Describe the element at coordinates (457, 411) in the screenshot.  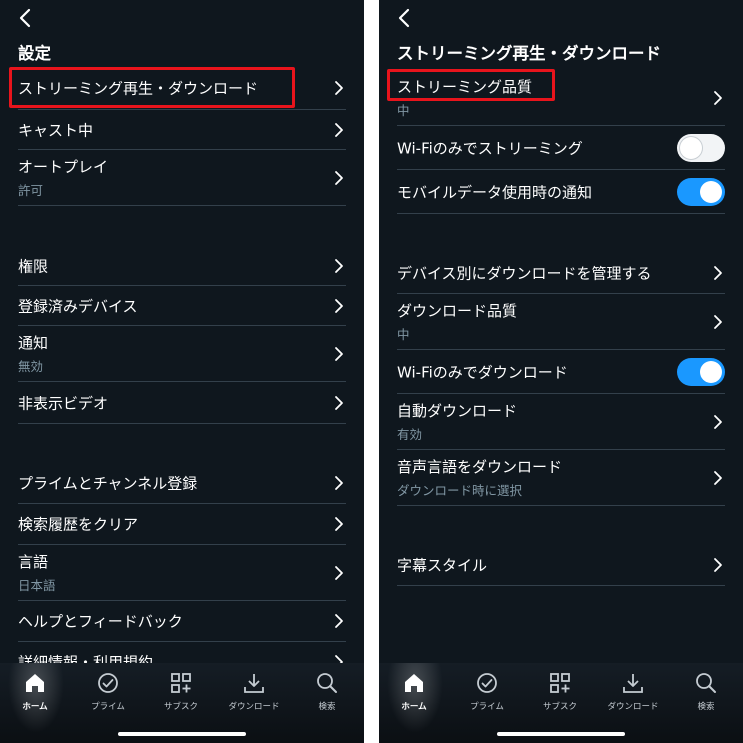
I see `menu-item-label: 自動ダウンロード` at that location.